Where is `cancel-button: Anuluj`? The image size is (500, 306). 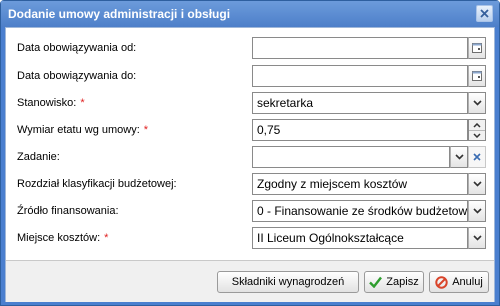 cancel-button: Anuluj is located at coordinates (459, 282).